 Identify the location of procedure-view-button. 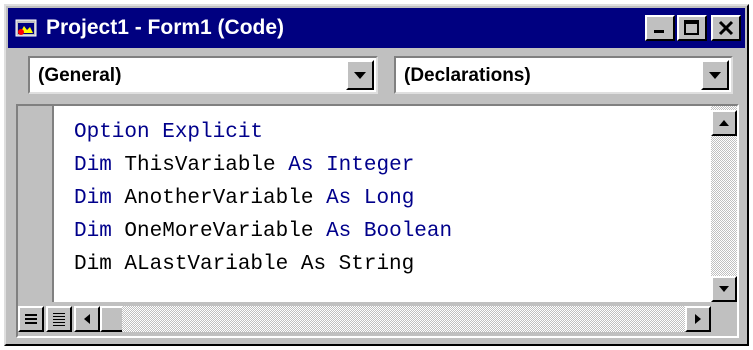
(31, 319).